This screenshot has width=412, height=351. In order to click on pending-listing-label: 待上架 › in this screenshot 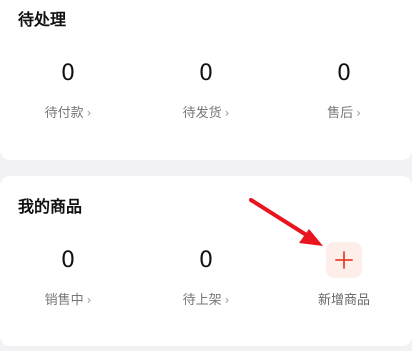, I will do `click(206, 300)`.